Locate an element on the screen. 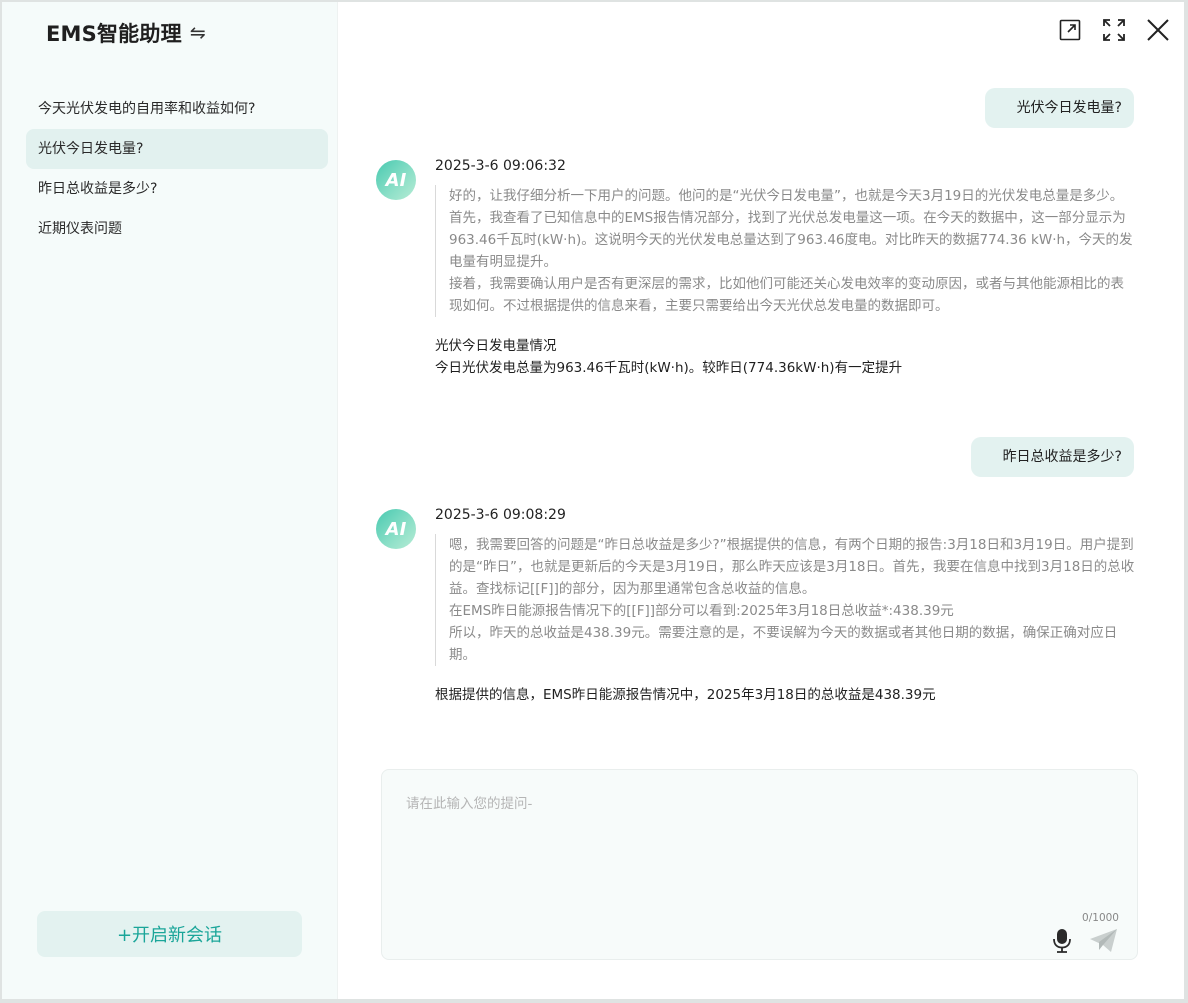  char-counter: 0/1000 is located at coordinates (1100, 918).